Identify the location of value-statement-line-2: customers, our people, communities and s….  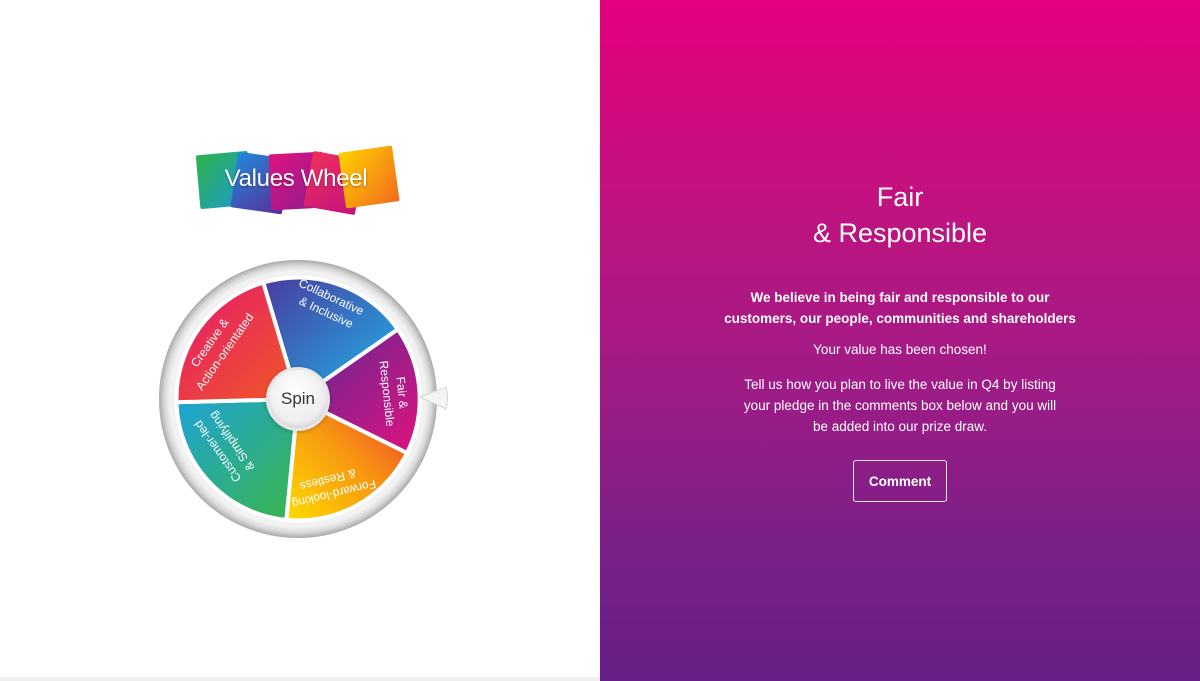
(900, 318).